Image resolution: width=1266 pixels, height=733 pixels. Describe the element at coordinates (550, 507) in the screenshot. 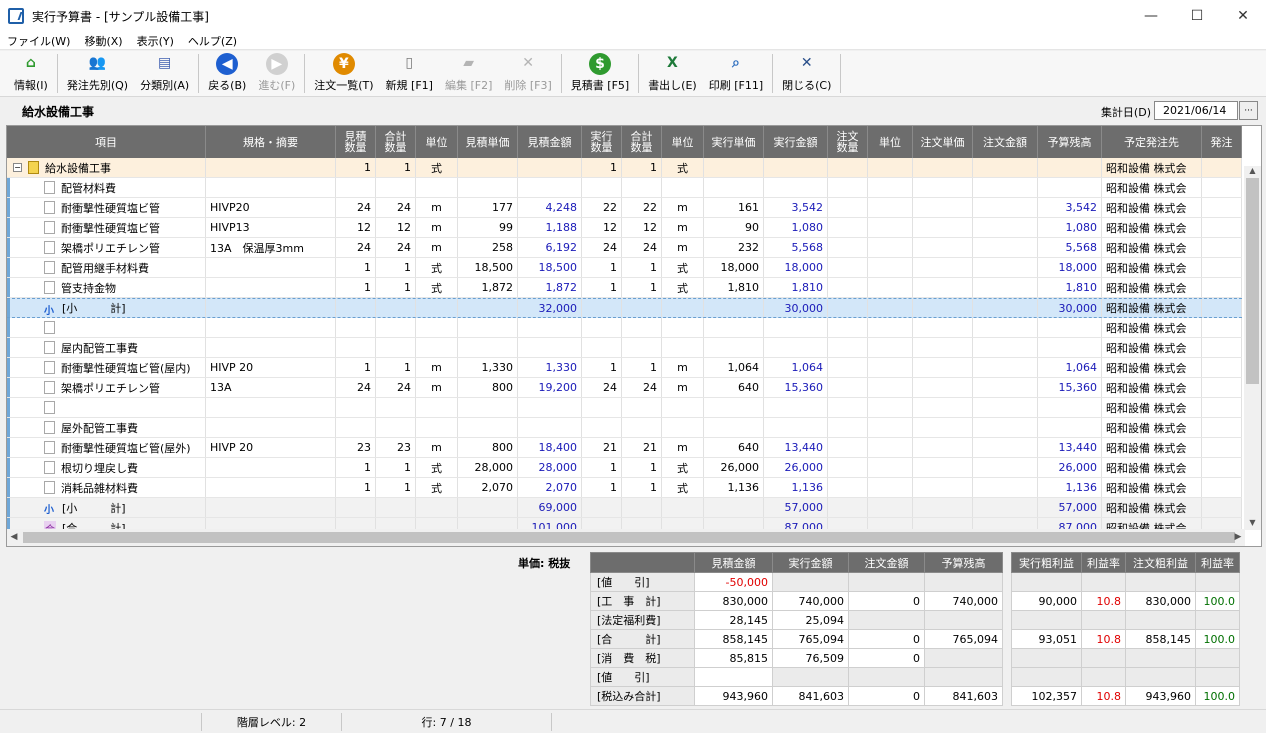

I see `grid-cell: 69,000` at that location.